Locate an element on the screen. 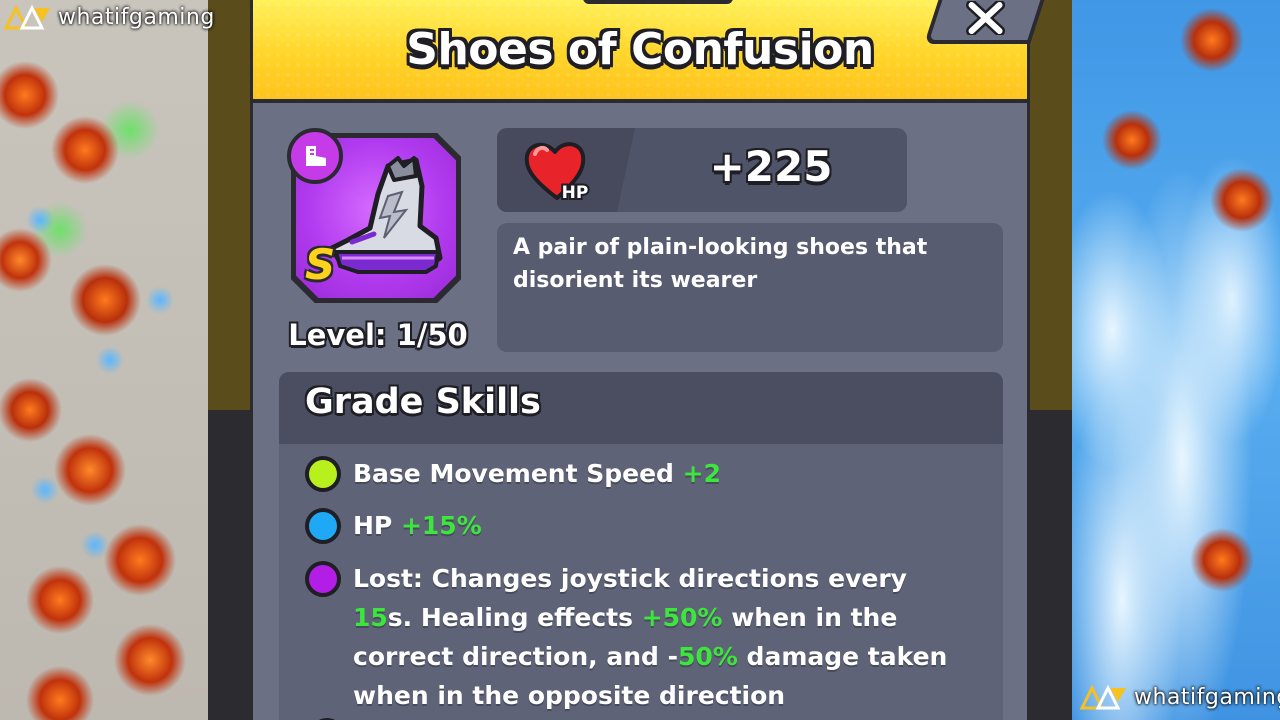 The height and width of the screenshot is (720, 1280). skill-value-highlight: +2 is located at coordinates (701, 473).